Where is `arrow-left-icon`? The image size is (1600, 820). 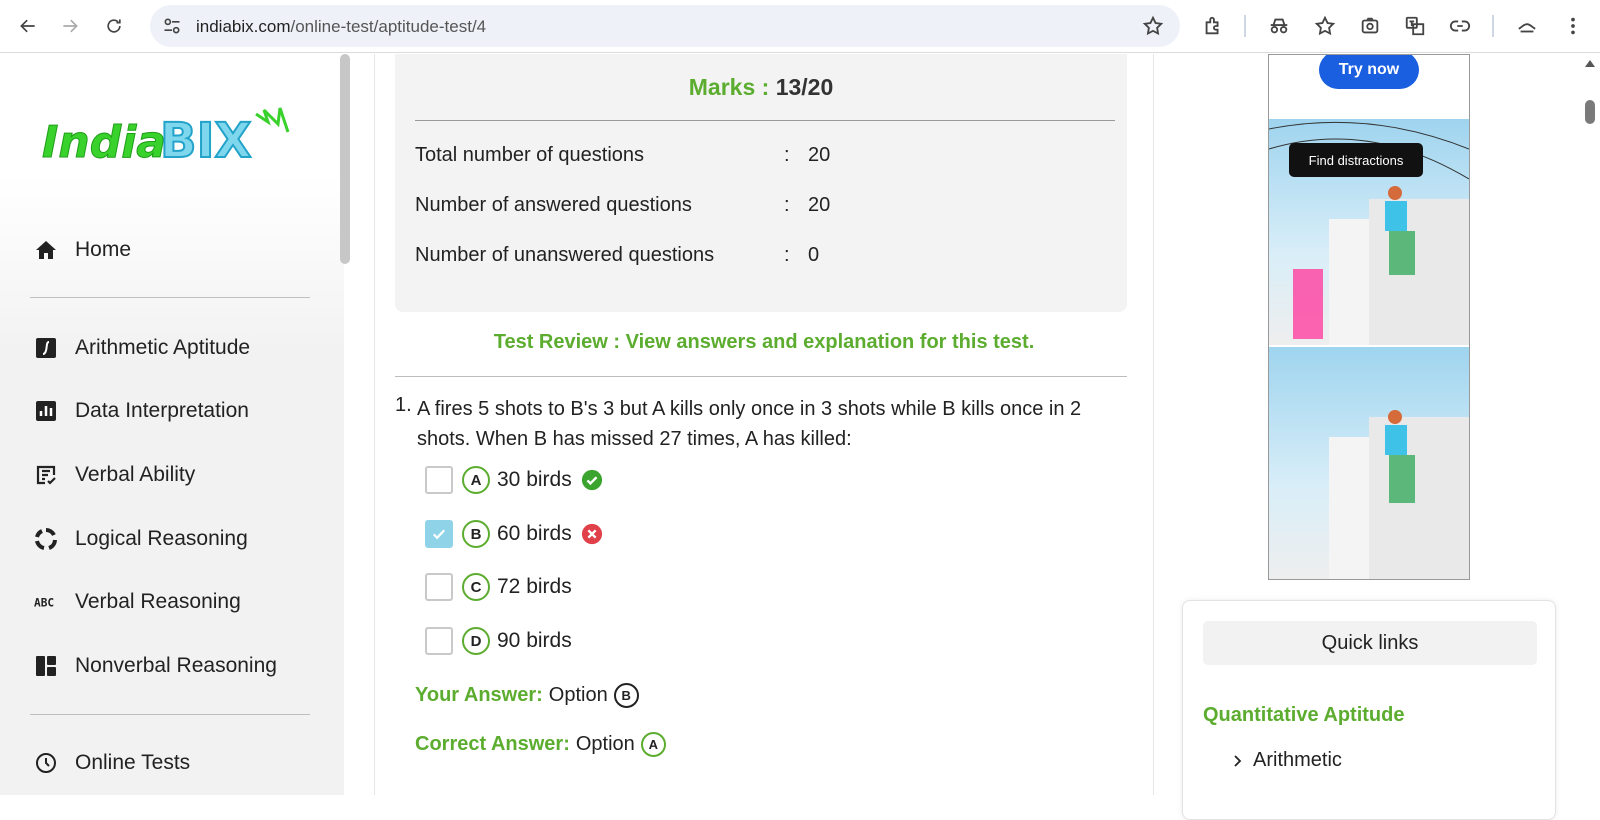 arrow-left-icon is located at coordinates (27, 26).